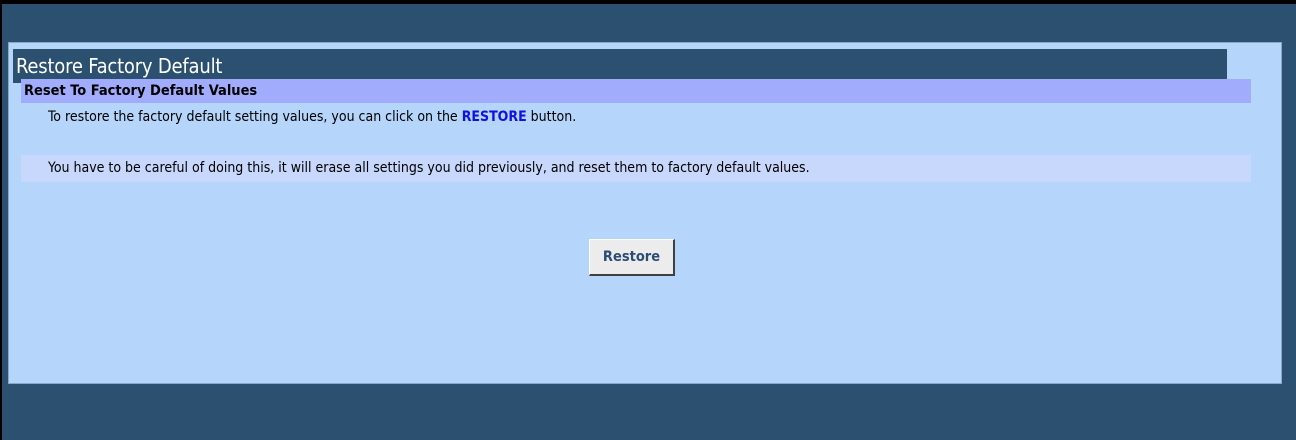  What do you see at coordinates (620, 66) in the screenshot?
I see `page-title: Restore Factory Default` at bounding box center [620, 66].